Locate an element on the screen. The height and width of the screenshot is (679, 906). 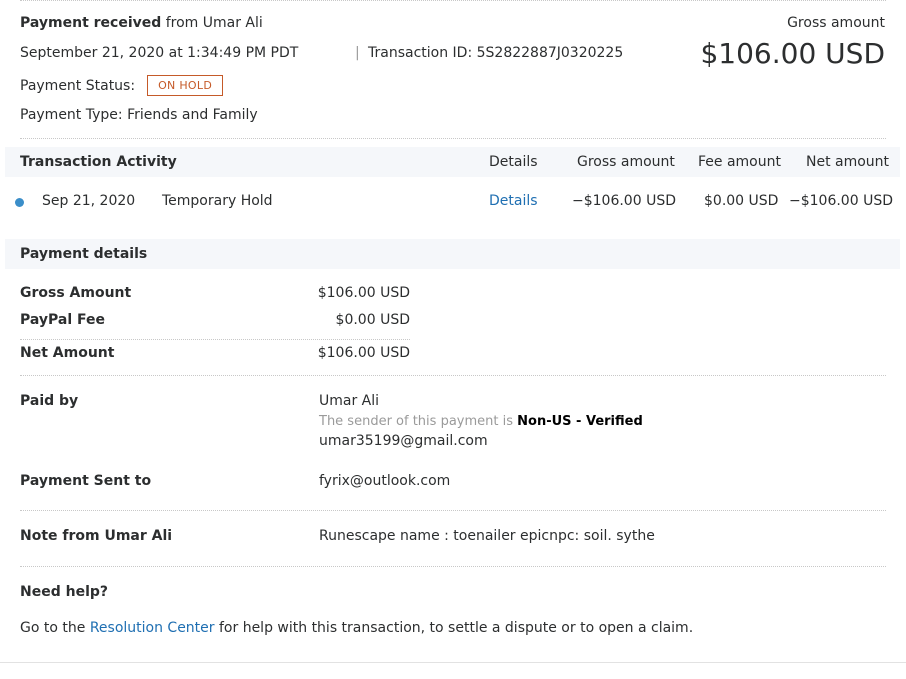
transaction-date: September 21, 2020 at 1:34:49 PM PDT is located at coordinates (159, 53).